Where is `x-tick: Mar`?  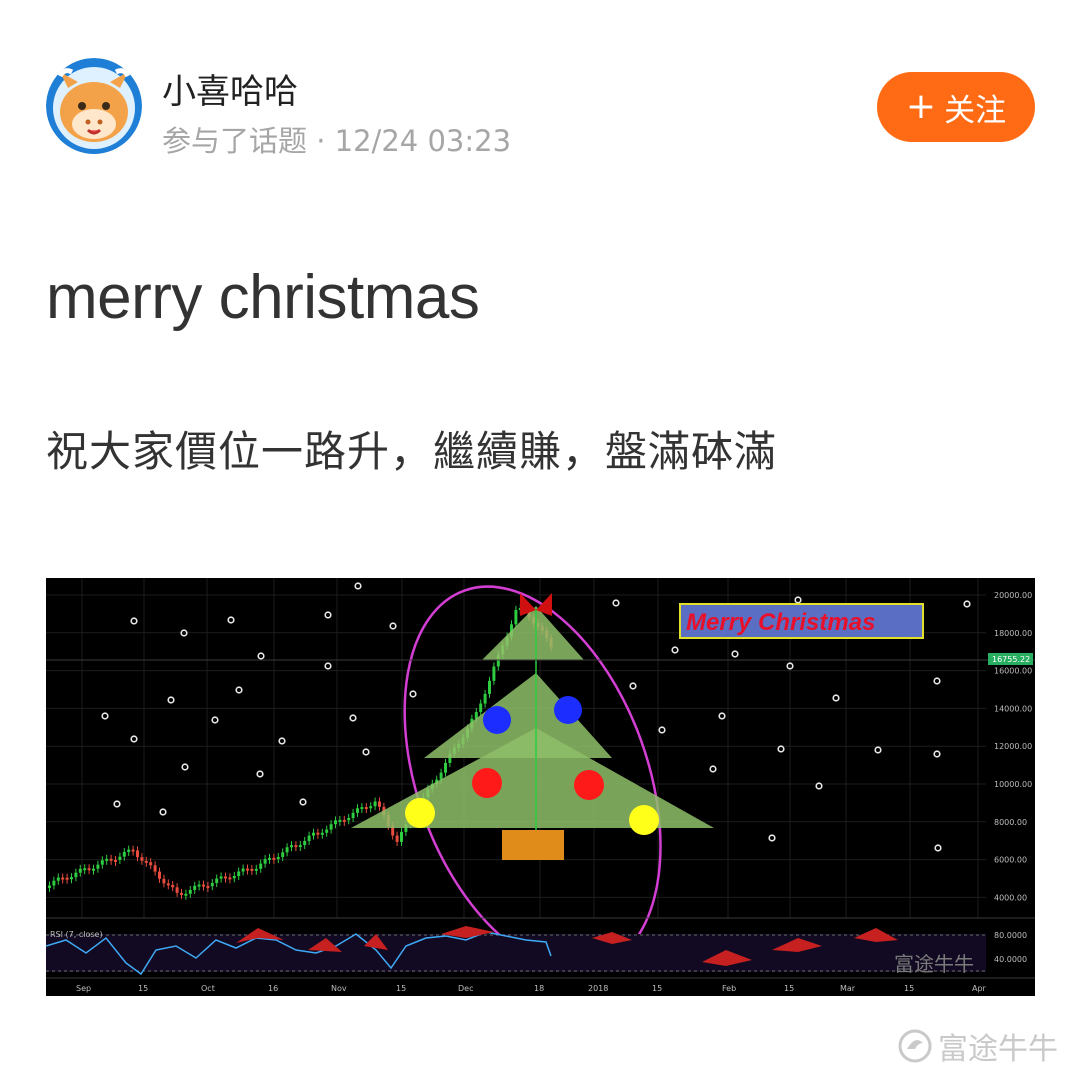 x-tick: Mar is located at coordinates (848, 988).